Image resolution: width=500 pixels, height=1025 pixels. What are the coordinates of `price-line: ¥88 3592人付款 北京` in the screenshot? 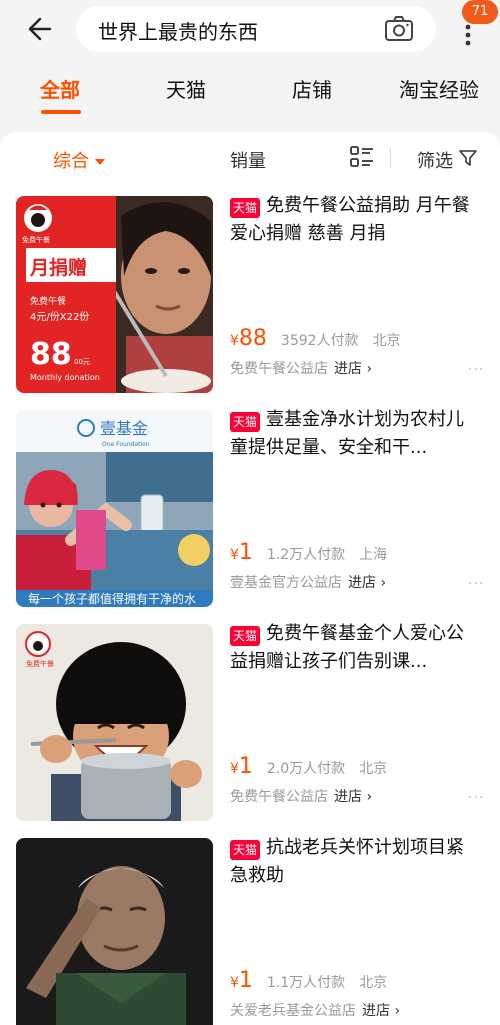 It's located at (315, 338).